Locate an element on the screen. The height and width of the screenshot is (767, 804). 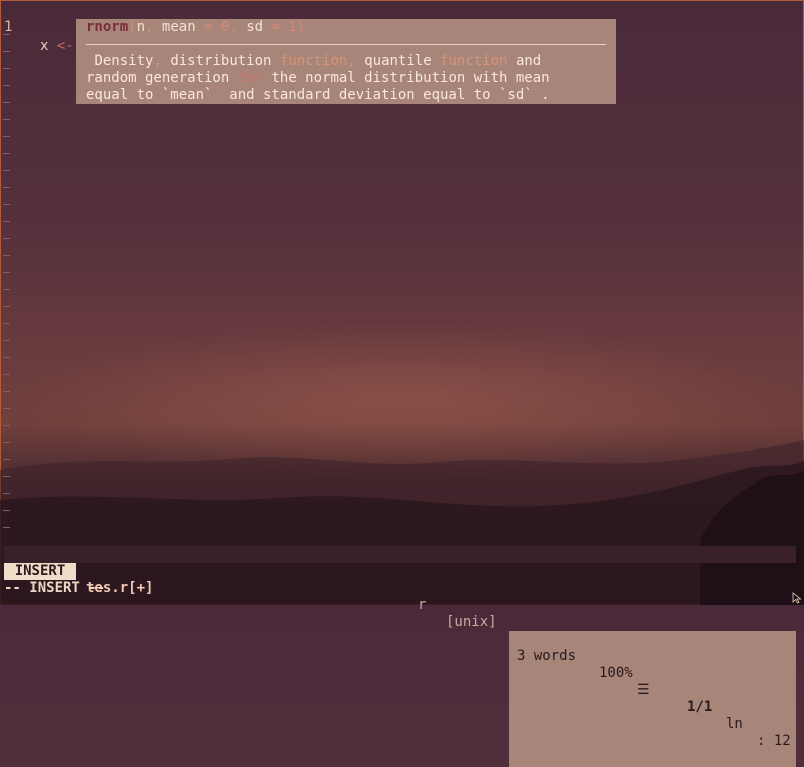
line-number: 1 is located at coordinates (8, 27).